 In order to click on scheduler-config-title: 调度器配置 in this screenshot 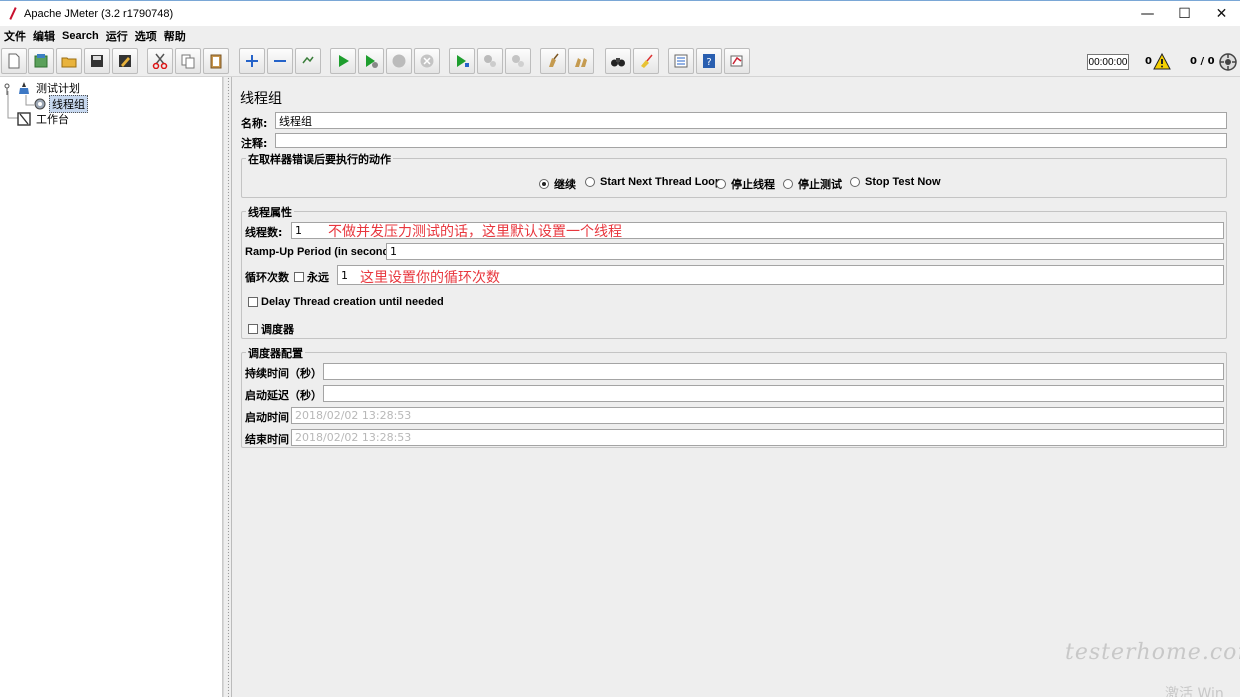, I will do `click(275, 353)`.